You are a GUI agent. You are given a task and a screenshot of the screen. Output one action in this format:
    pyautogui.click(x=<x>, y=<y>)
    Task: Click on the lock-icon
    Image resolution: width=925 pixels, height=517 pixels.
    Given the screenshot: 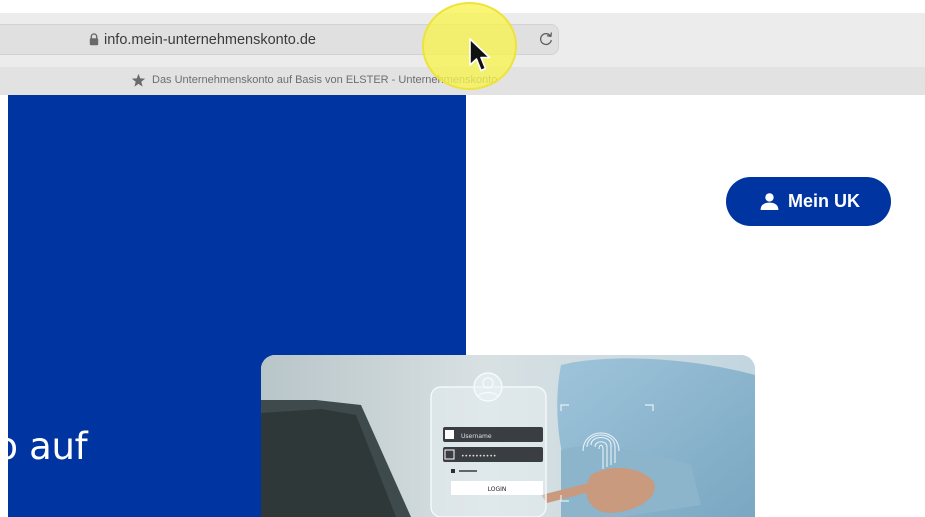 What is the action you would take?
    pyautogui.click(x=94, y=39)
    